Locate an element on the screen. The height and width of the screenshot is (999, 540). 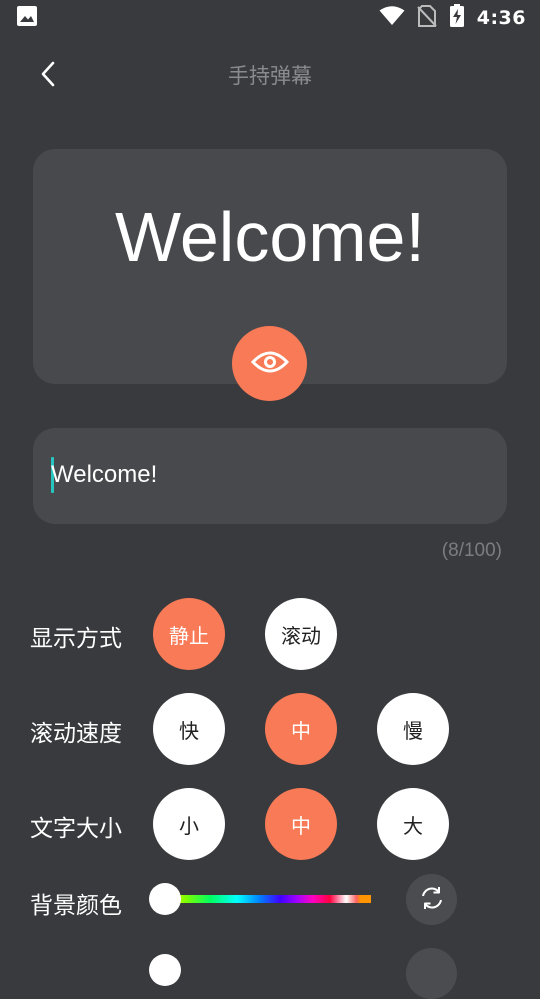
display-mode-scroll-button: 滚动 is located at coordinates (301, 634).